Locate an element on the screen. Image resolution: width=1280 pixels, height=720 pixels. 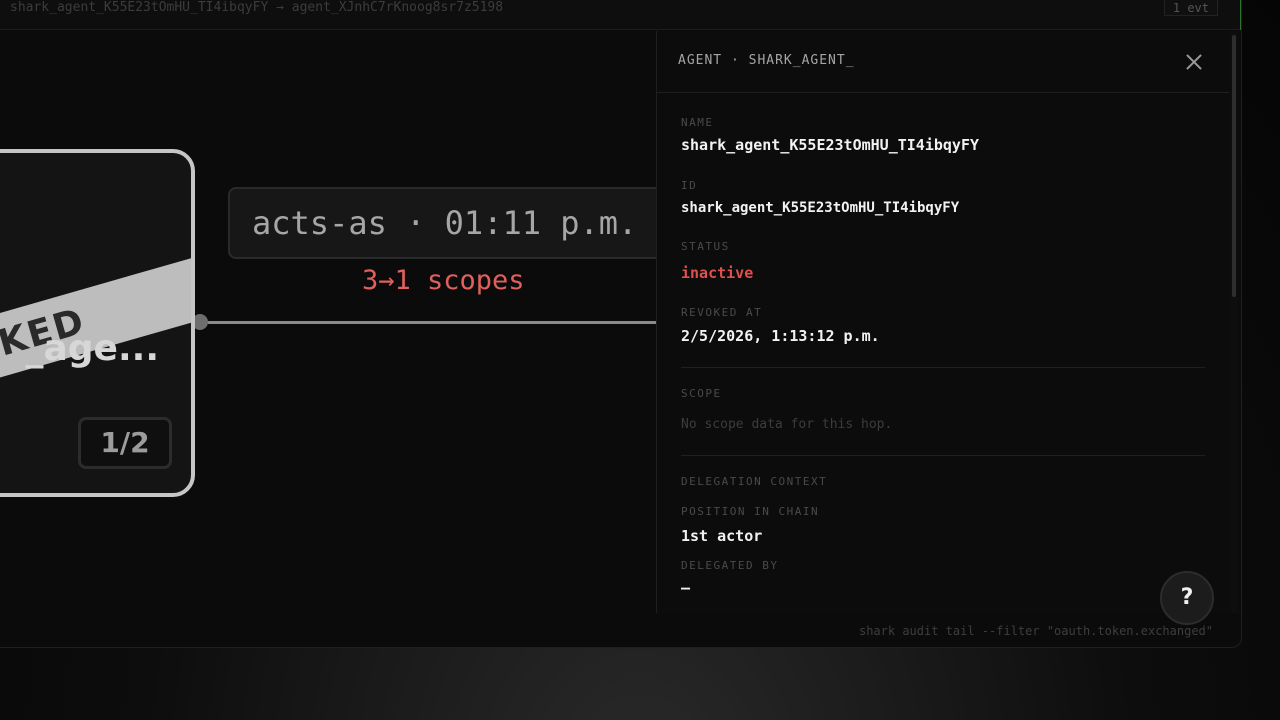
name-label: NAME is located at coordinates (697, 122).